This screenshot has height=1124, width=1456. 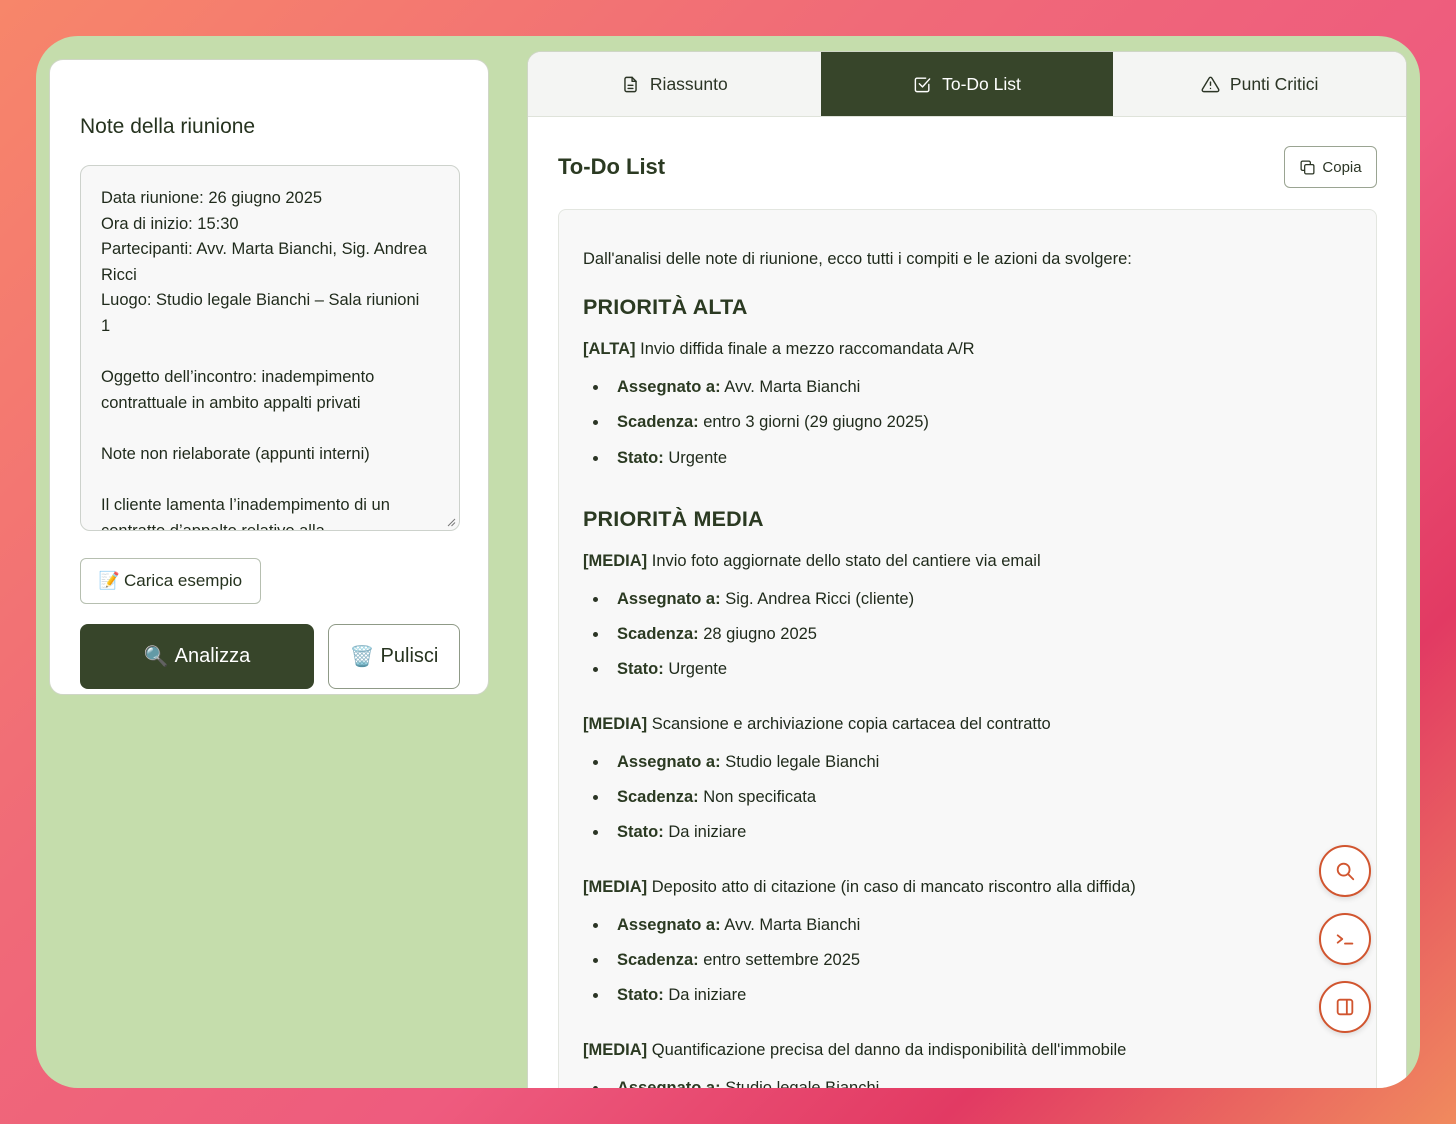 I want to click on notes-line: Data riunione: 26 giugno 2025, so click(x=212, y=198).